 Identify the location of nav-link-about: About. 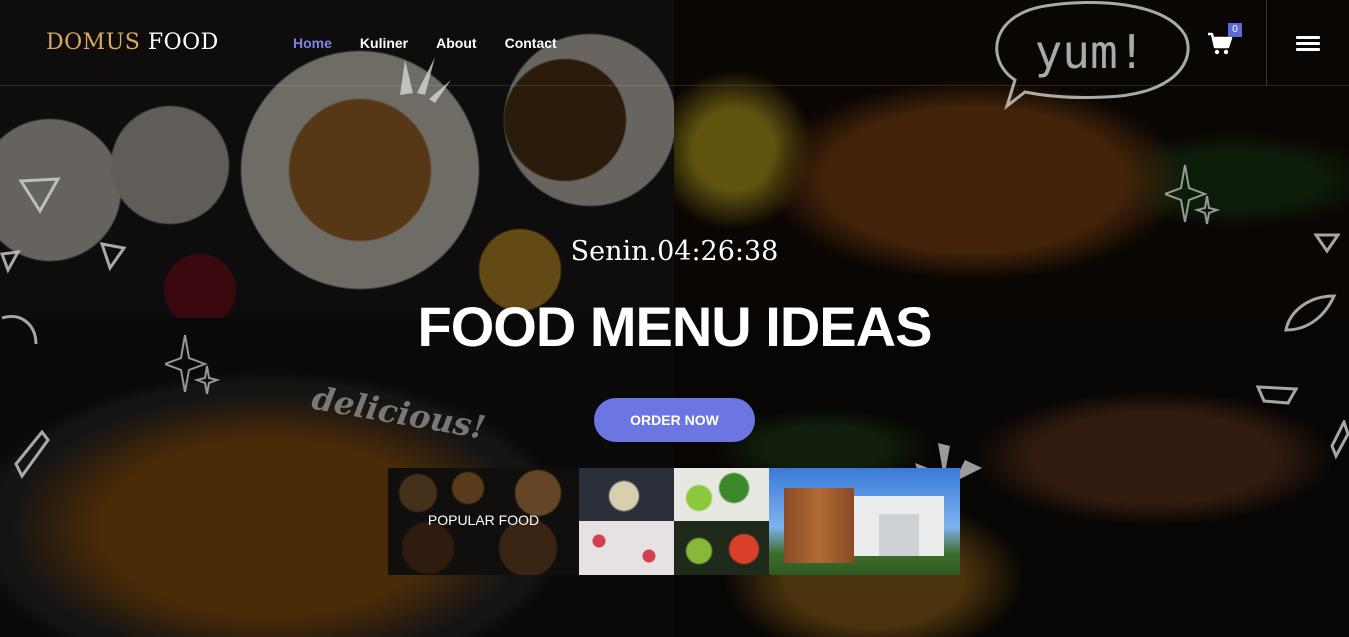
(456, 43).